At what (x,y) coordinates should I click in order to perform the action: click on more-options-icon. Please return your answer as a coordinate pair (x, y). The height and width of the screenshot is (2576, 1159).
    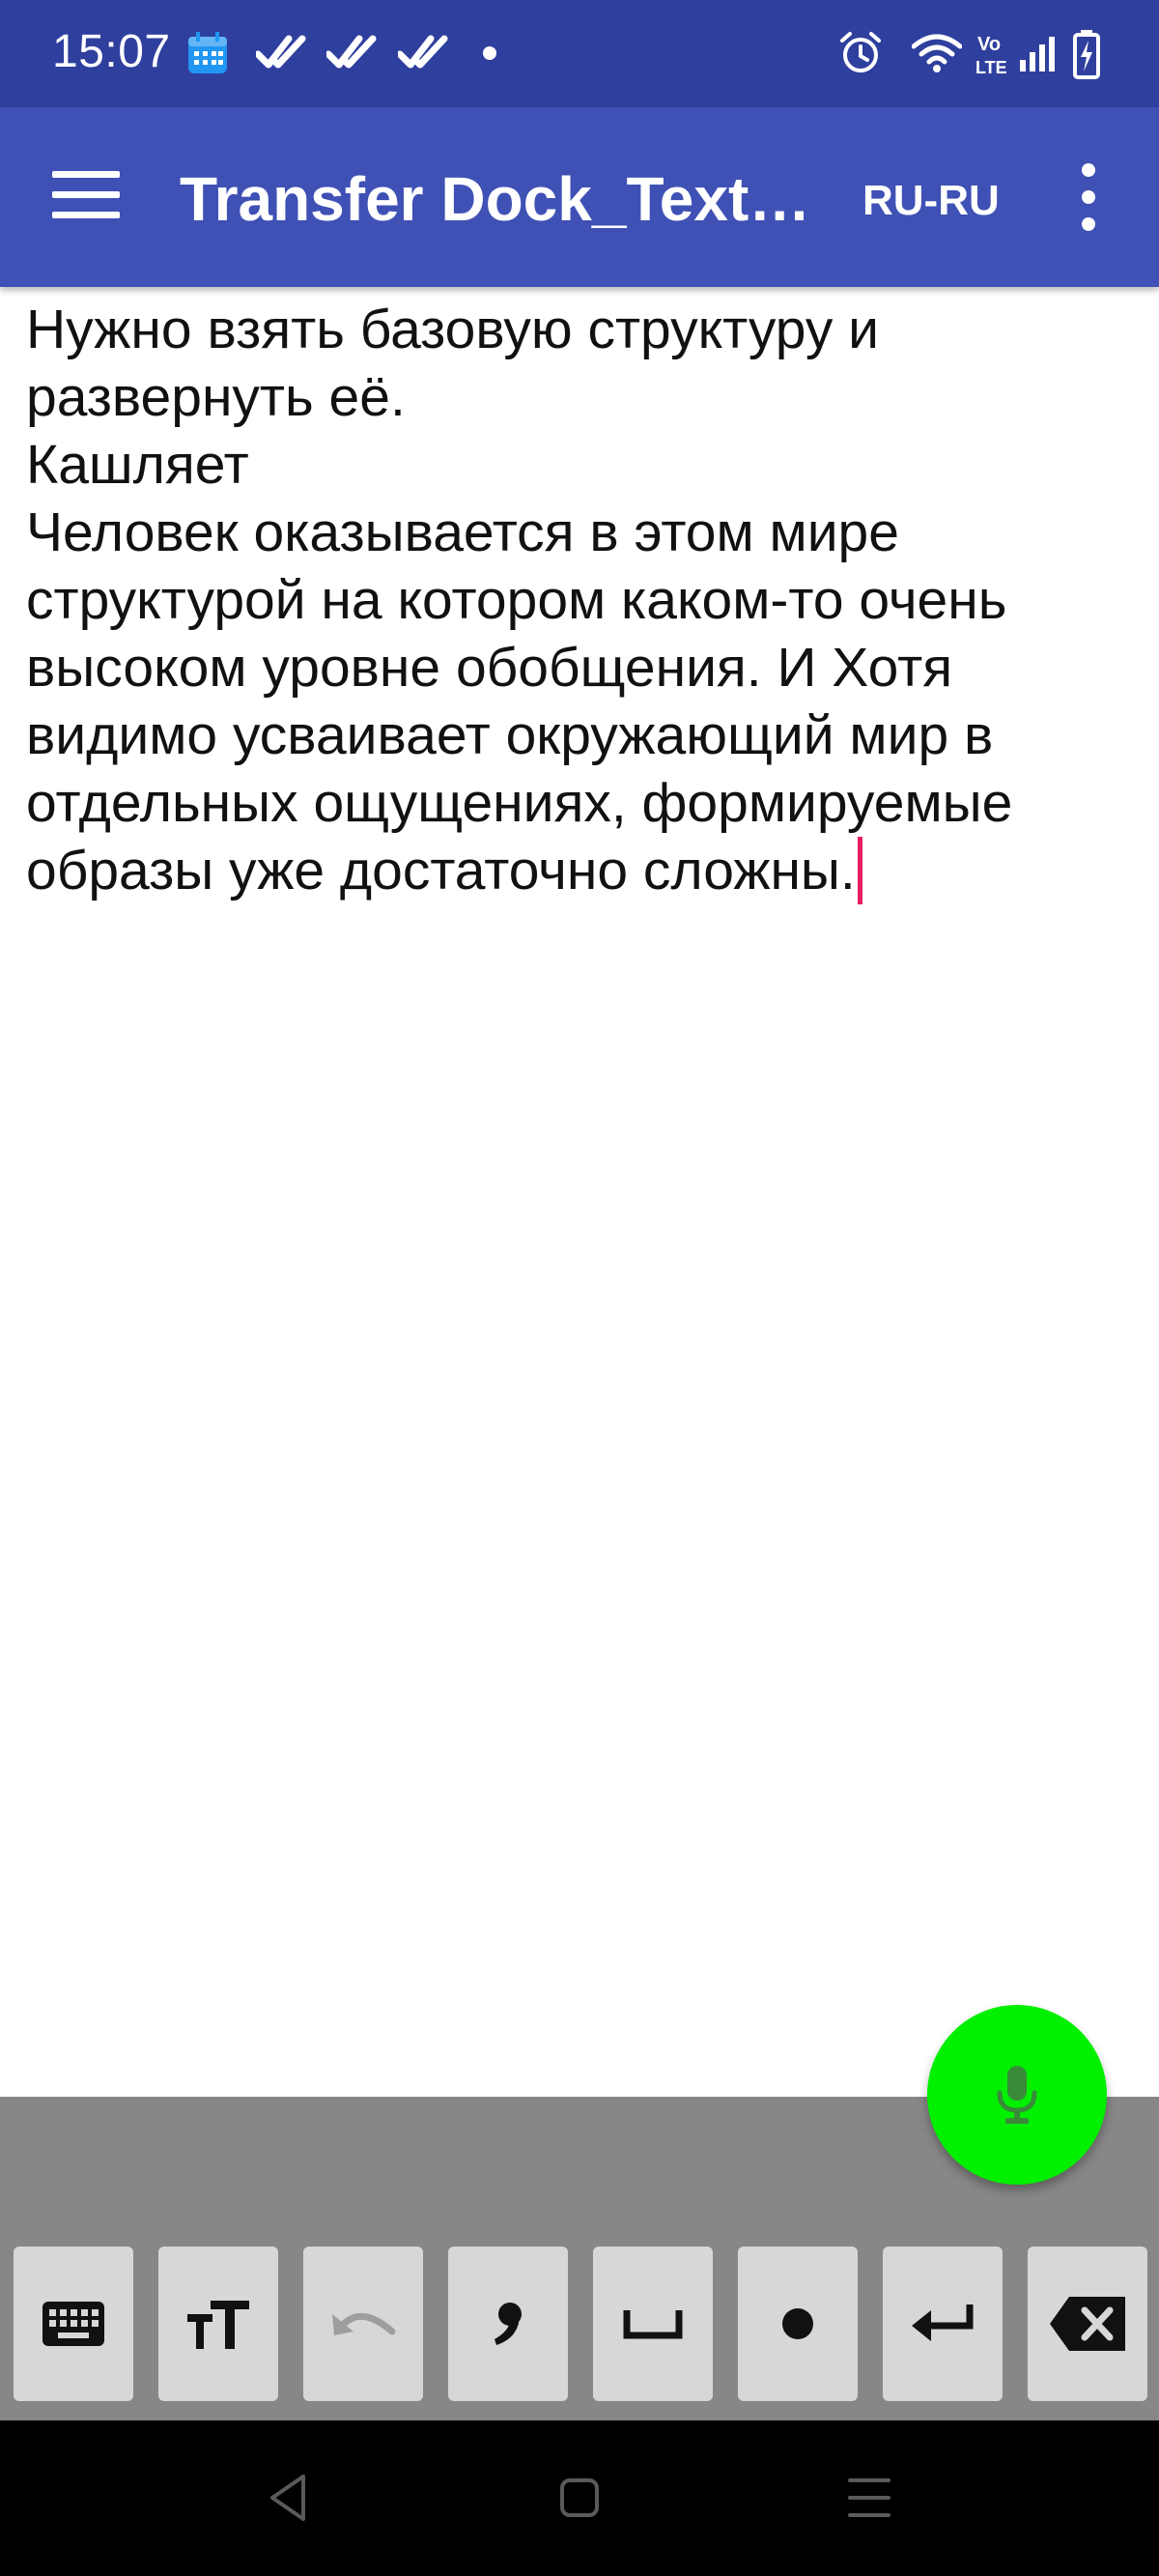
    Looking at the image, I should click on (1089, 198).